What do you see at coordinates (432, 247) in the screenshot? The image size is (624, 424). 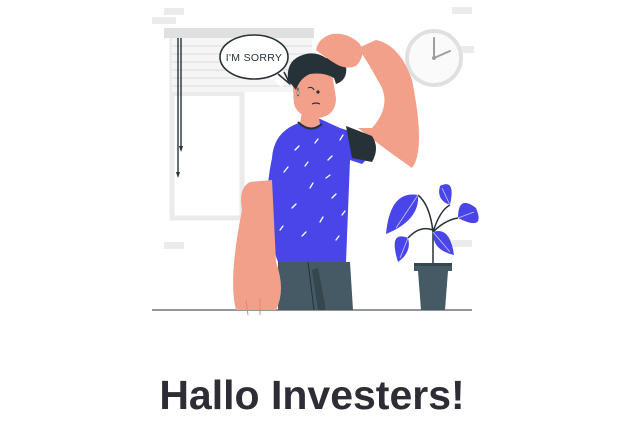 I see `plant` at bounding box center [432, 247].